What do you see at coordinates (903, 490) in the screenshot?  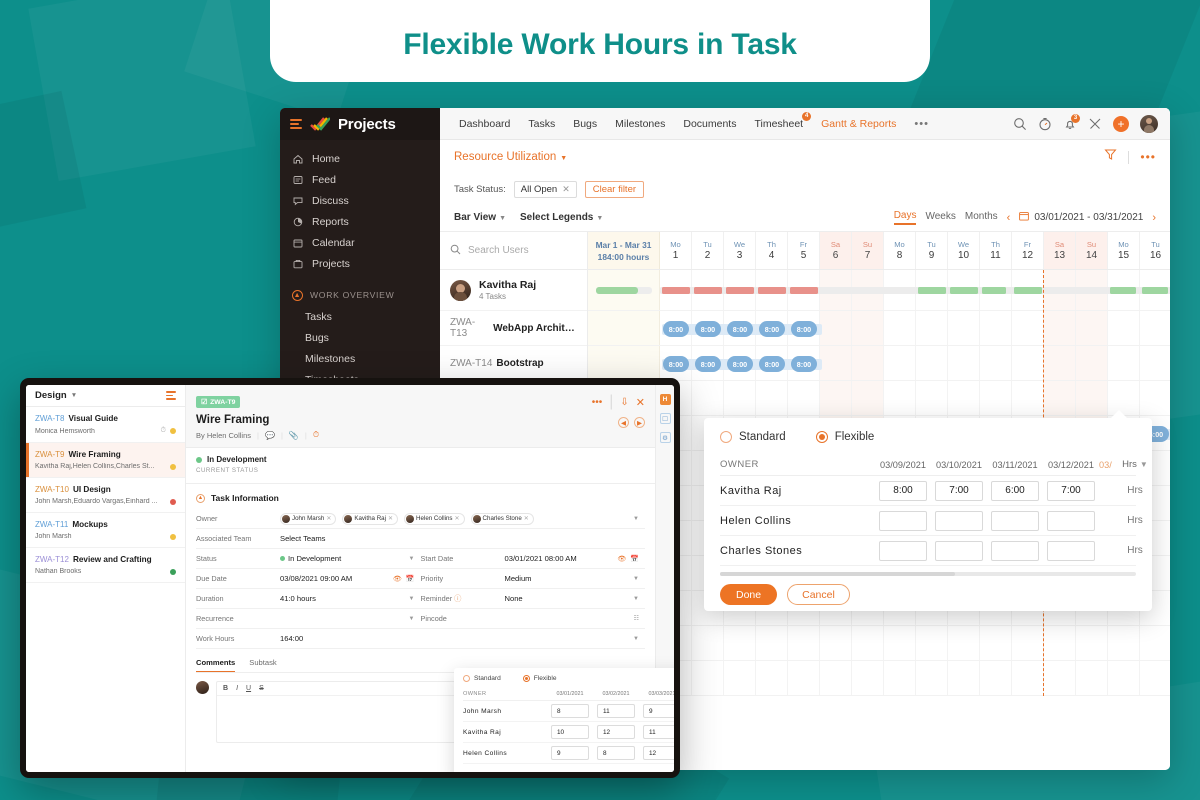 I see `hours-input: 8:00` at bounding box center [903, 490].